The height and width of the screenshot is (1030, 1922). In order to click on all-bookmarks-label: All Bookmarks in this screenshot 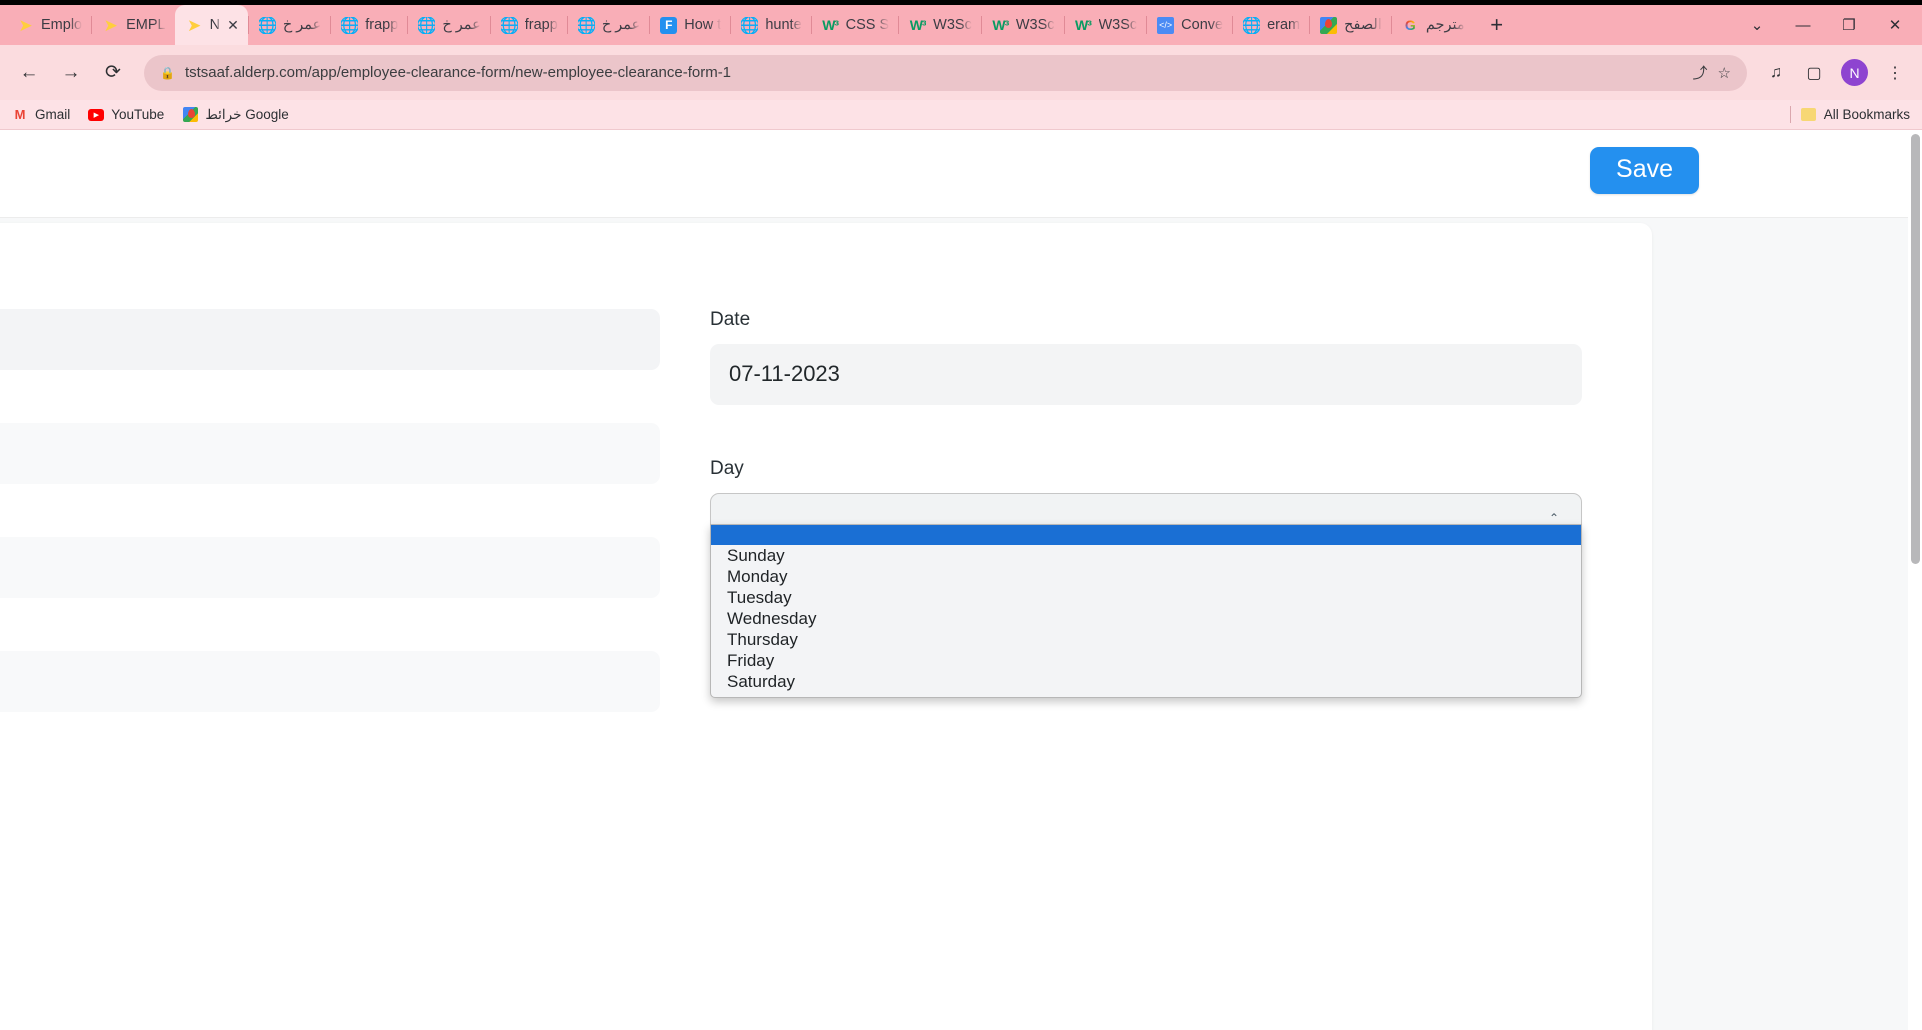, I will do `click(1866, 114)`.